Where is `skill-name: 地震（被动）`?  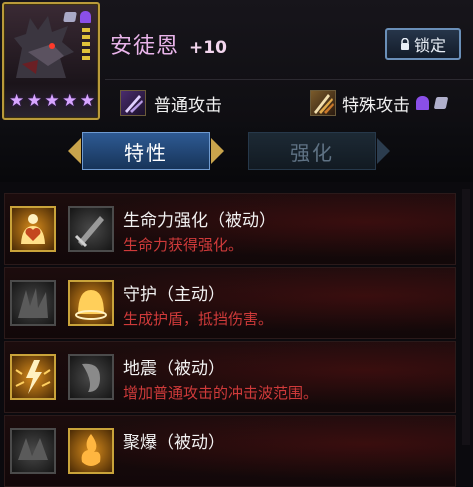
skill-name: 地震（被动） is located at coordinates (174, 369).